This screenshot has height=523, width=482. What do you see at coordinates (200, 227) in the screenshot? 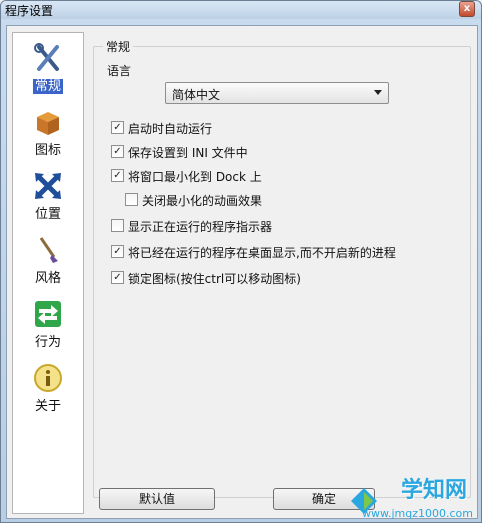
I see `option-label: 显示正在运行的程序指示器` at bounding box center [200, 227].